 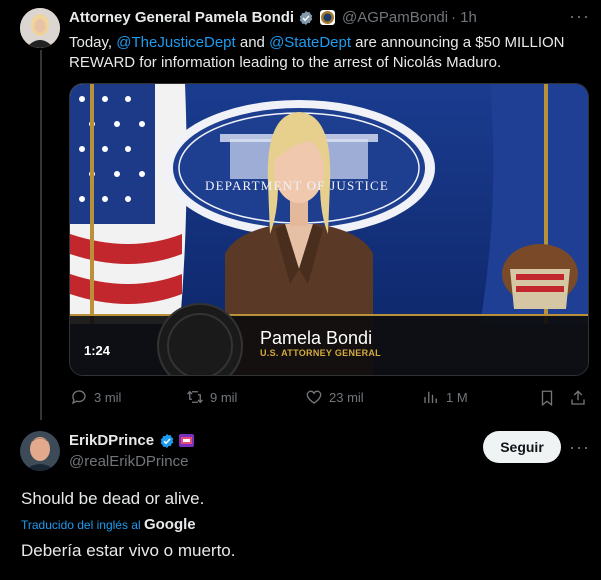 I want to click on translation-label: Traducido del inglés al Google, so click(x=108, y=524).